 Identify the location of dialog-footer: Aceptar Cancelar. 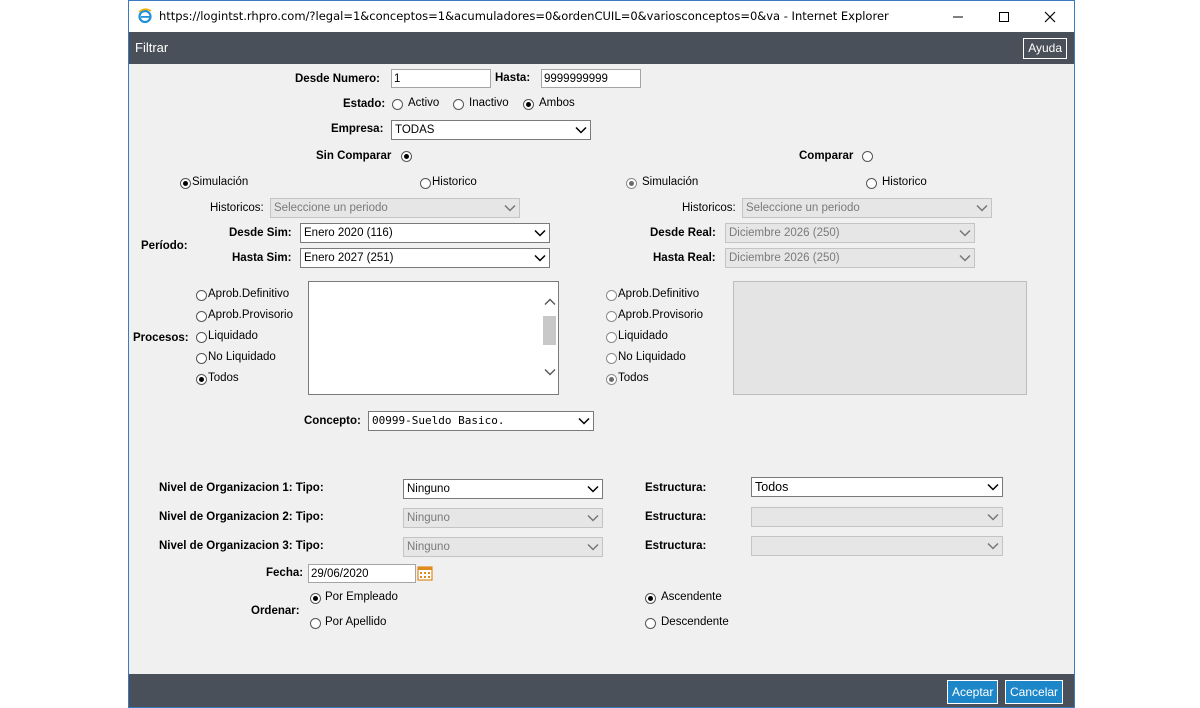
(601, 690).